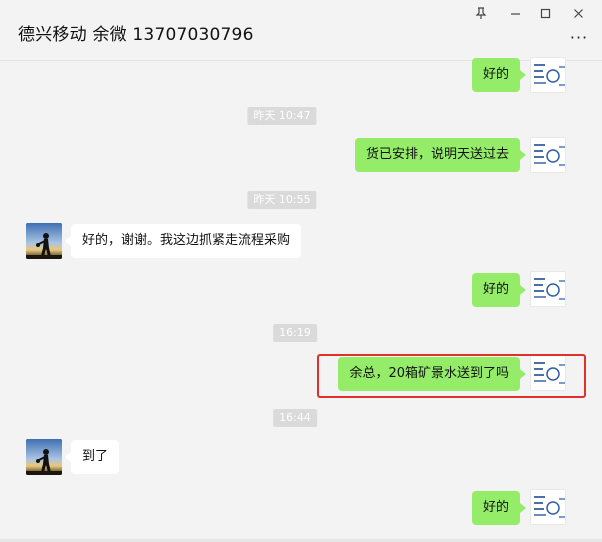 Image resolution: width=602 pixels, height=542 pixels. I want to click on pin-button, so click(481, 13).